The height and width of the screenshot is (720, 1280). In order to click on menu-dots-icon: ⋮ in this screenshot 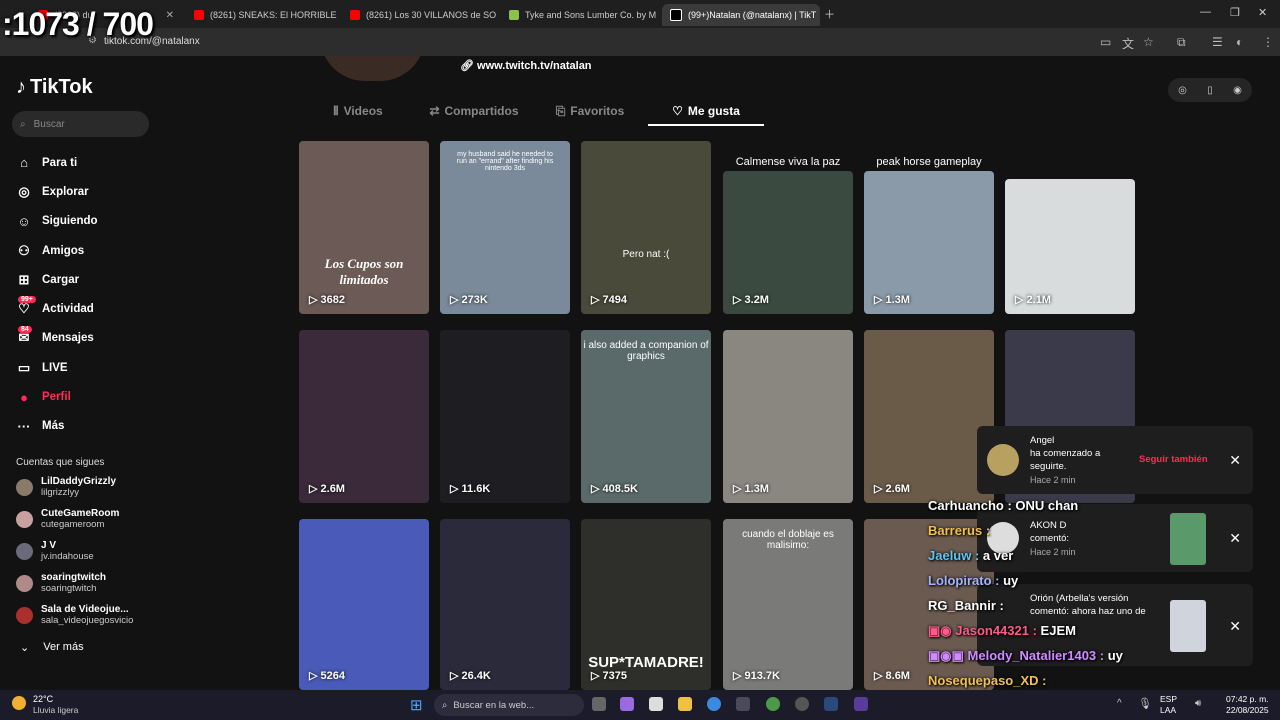, I will do `click(1268, 42)`.